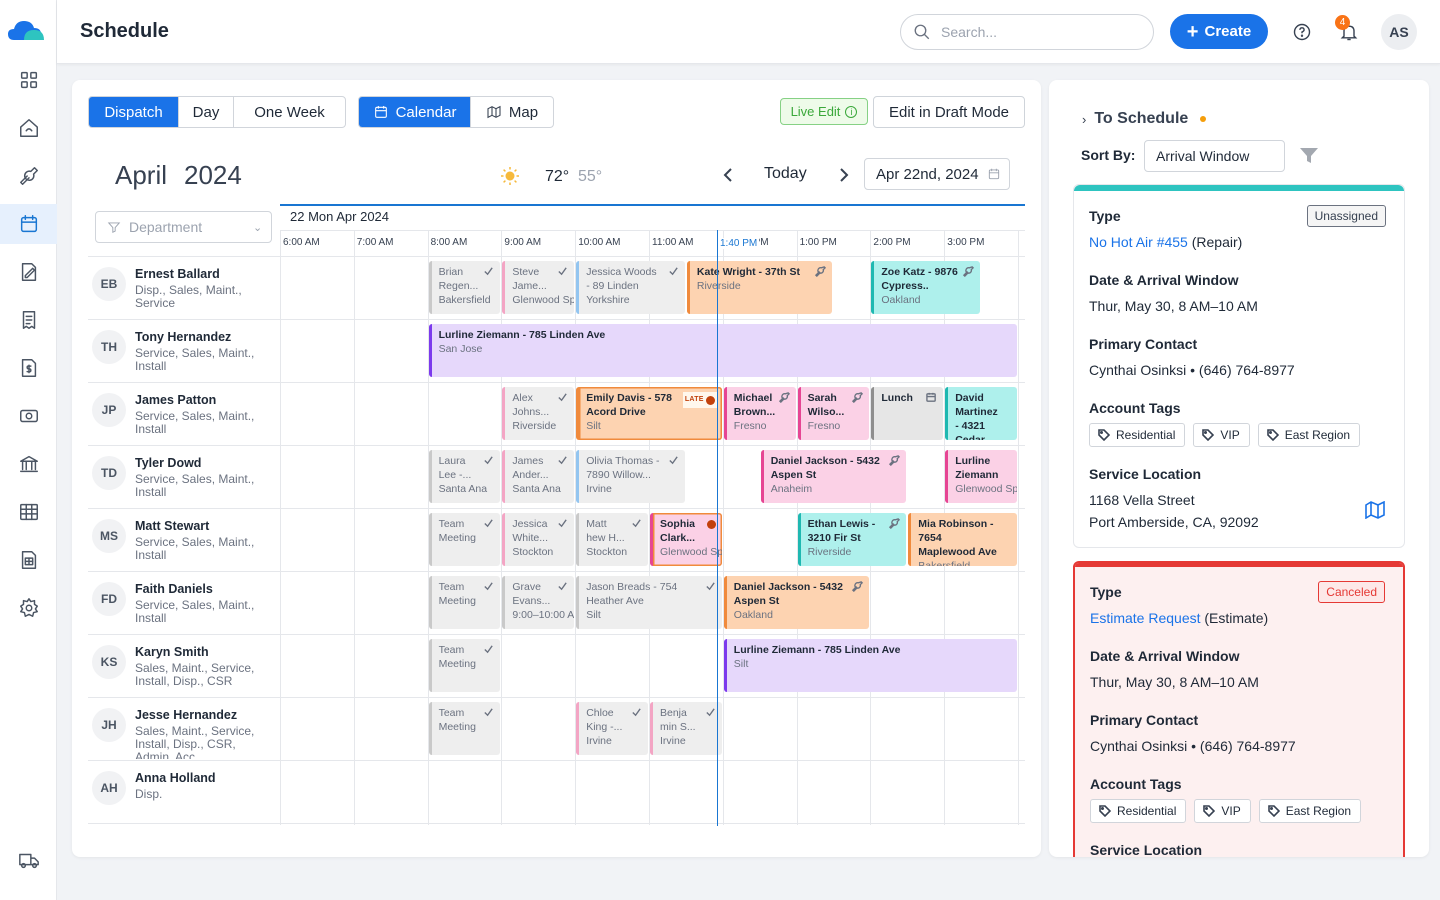 Image resolution: width=1440 pixels, height=900 pixels. I want to click on tech-avatar: TD, so click(109, 473).